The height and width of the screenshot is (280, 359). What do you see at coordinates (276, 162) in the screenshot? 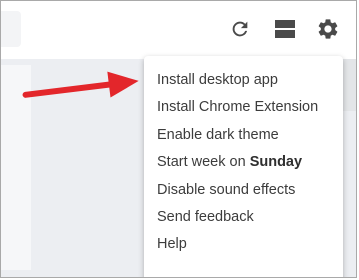
I see `start-week-day: Sunday` at bounding box center [276, 162].